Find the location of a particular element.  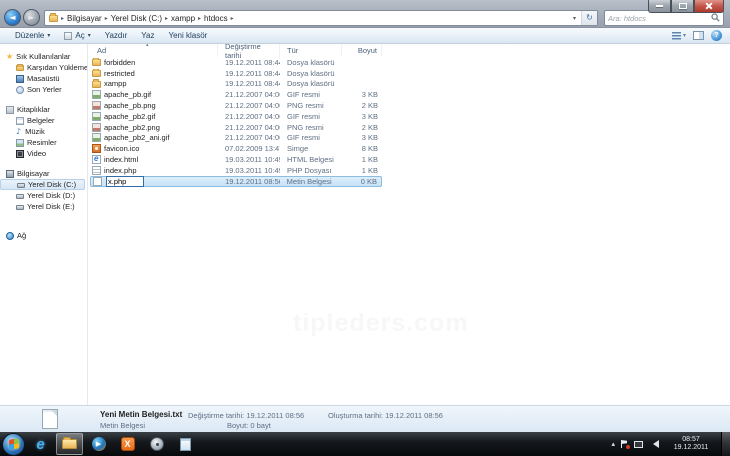

column-headers: ▴ Ad Değiştirme tarihi Tür Boyut is located at coordinates (409, 52).